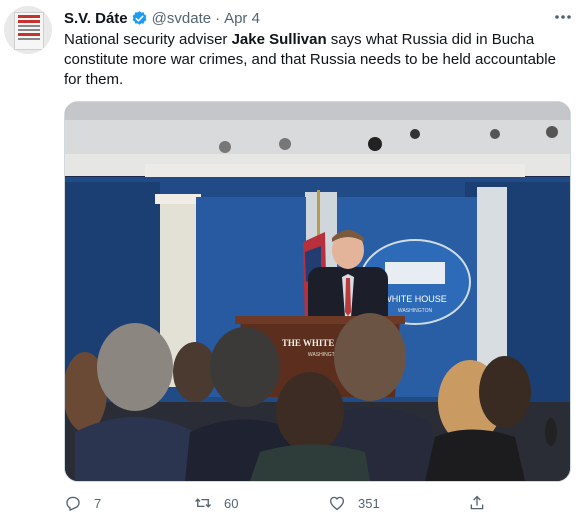 The image size is (587, 517). I want to click on tweet-text-start: National security adviser, so click(148, 39).